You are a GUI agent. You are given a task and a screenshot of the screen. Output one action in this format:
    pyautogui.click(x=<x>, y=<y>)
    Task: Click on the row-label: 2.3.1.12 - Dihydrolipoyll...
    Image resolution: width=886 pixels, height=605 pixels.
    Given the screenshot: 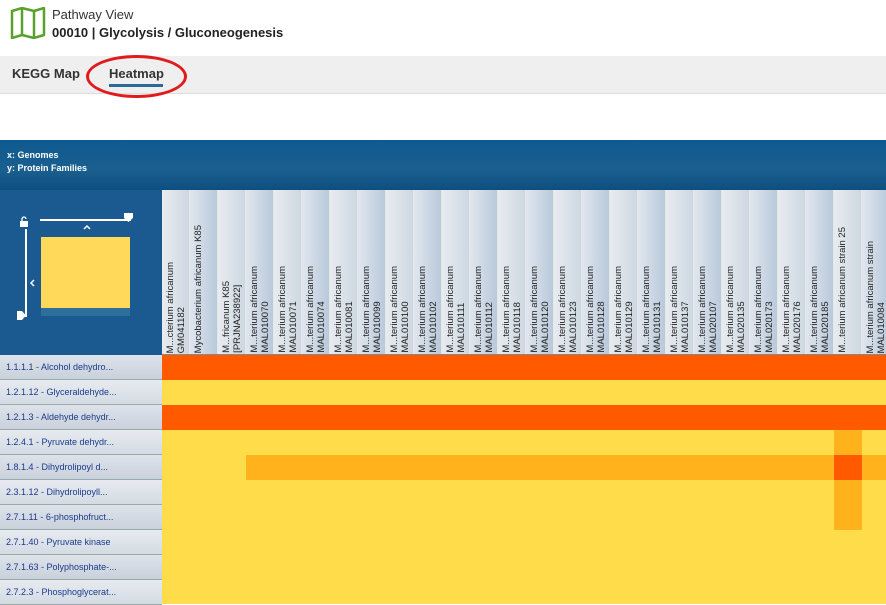 What is the action you would take?
    pyautogui.click(x=81, y=492)
    